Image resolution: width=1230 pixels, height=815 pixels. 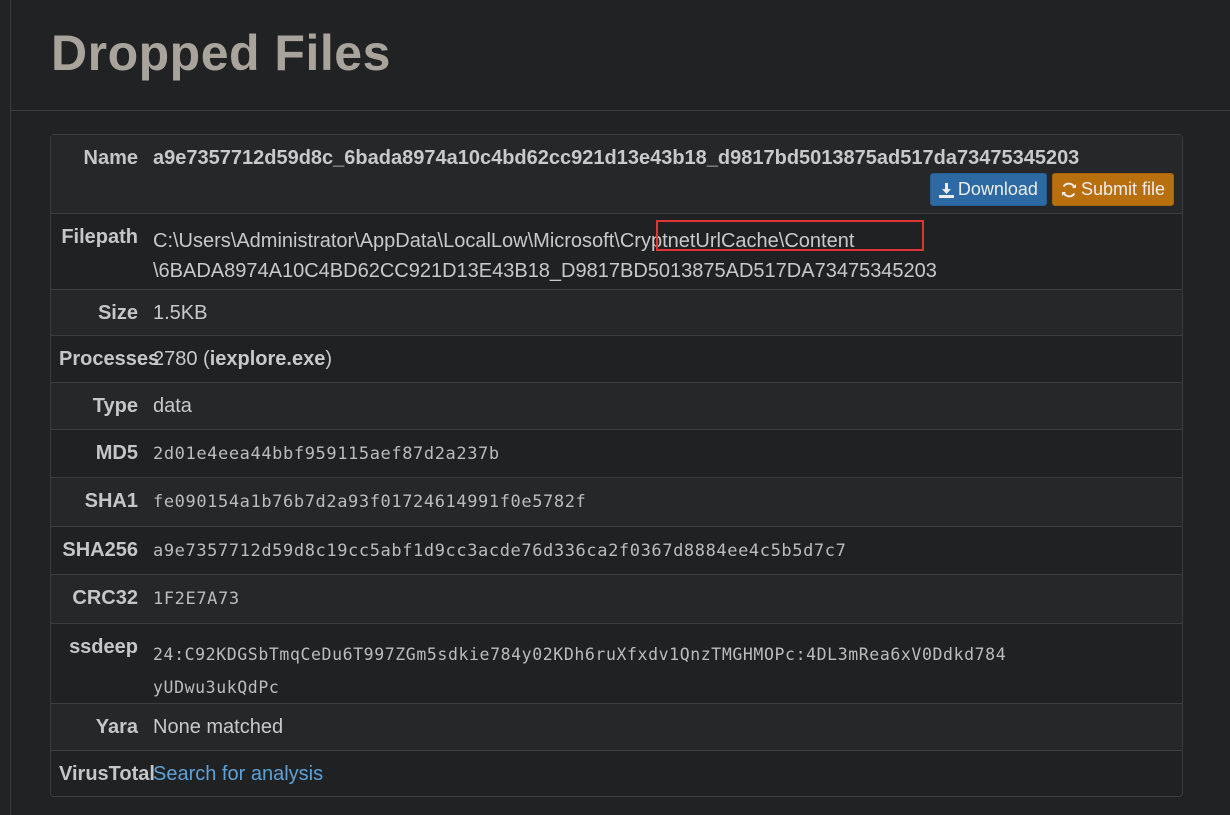 I want to click on processes-label: Processes, so click(x=109, y=359).